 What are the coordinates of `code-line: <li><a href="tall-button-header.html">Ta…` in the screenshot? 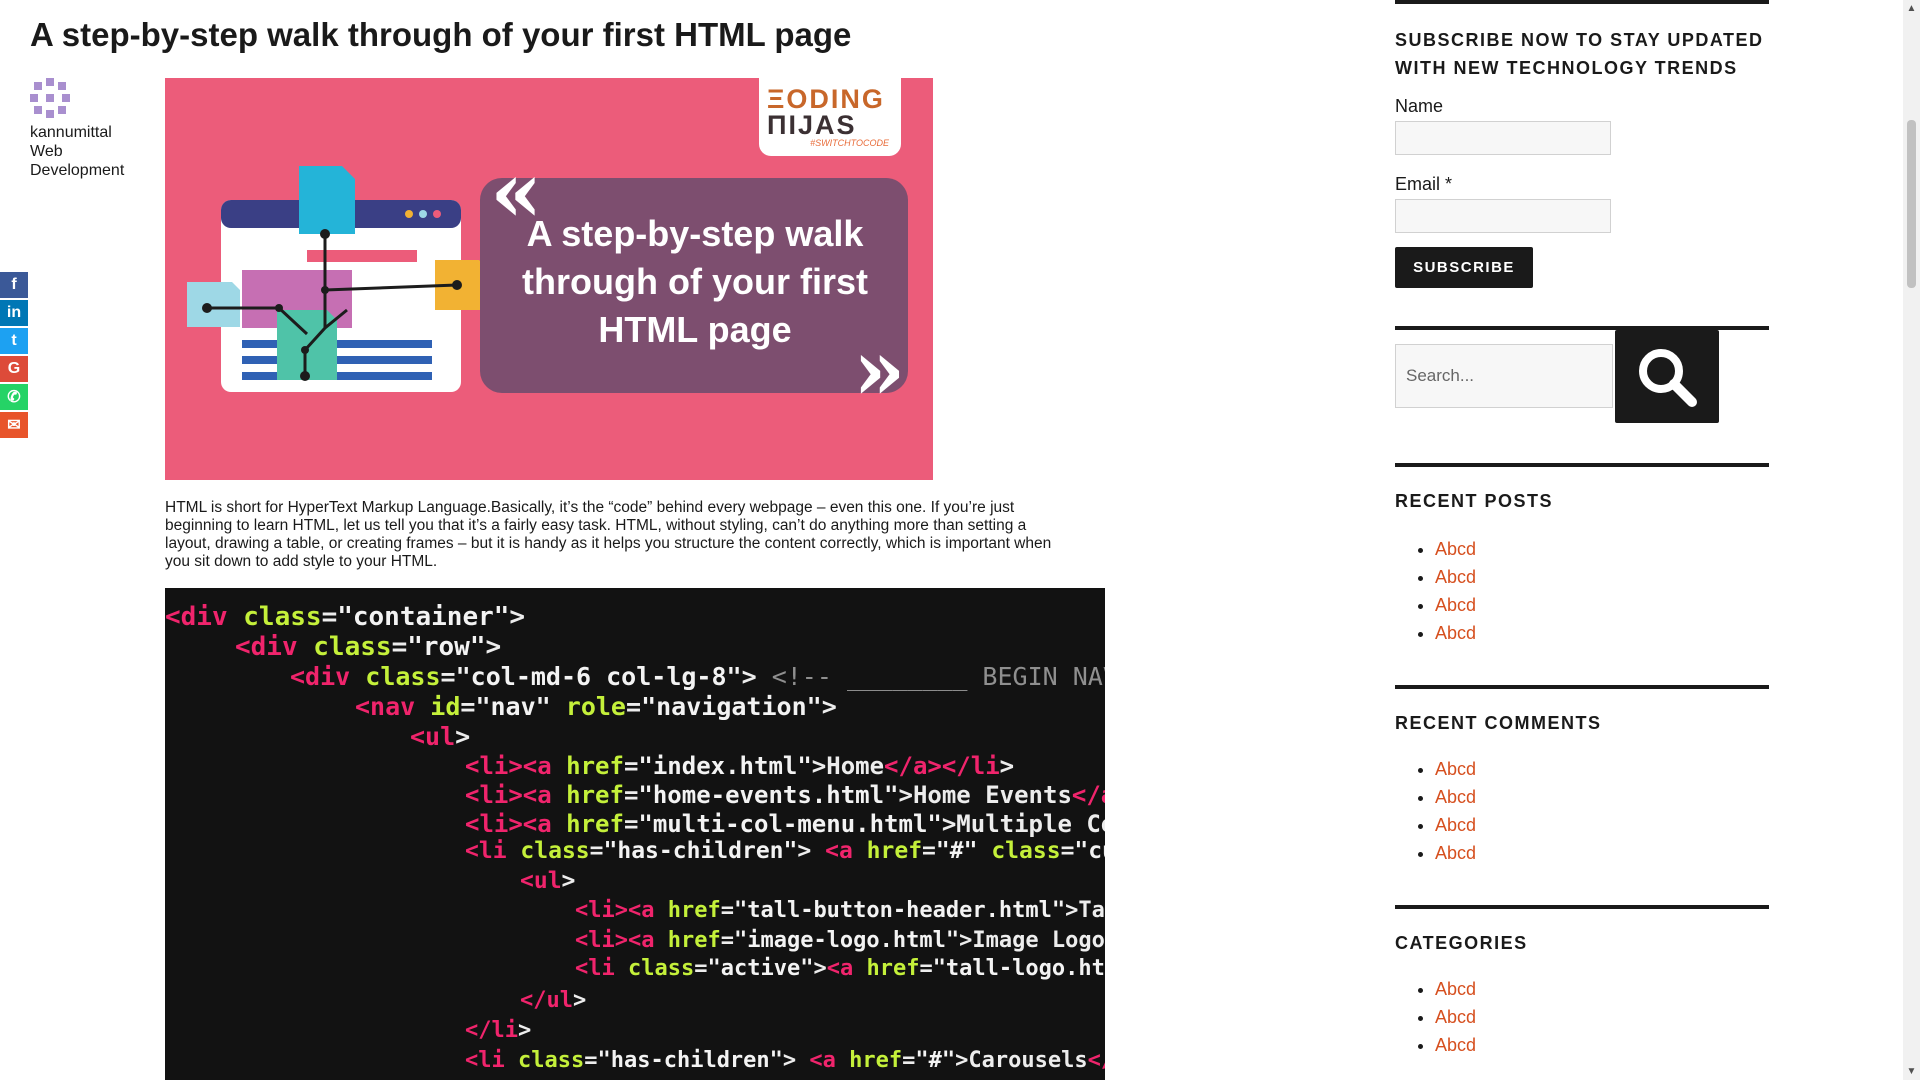 It's located at (840, 910).